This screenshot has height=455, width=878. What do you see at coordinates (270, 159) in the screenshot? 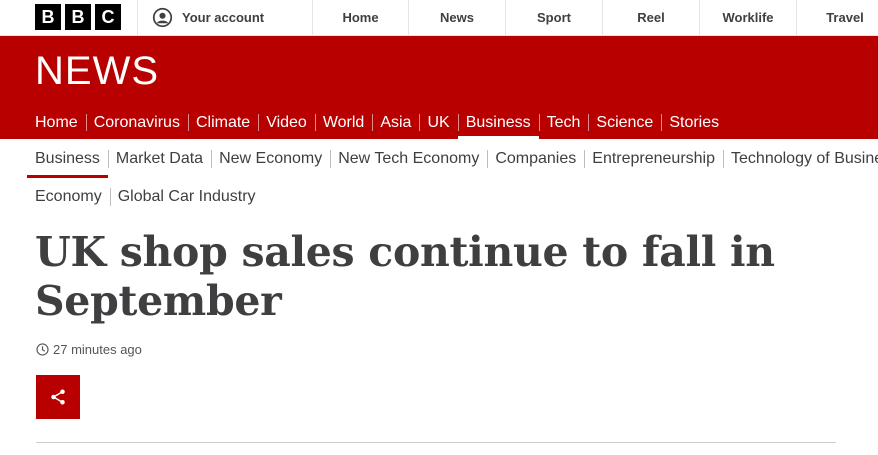
I see `sub-nav-new-economy: New Economy` at bounding box center [270, 159].